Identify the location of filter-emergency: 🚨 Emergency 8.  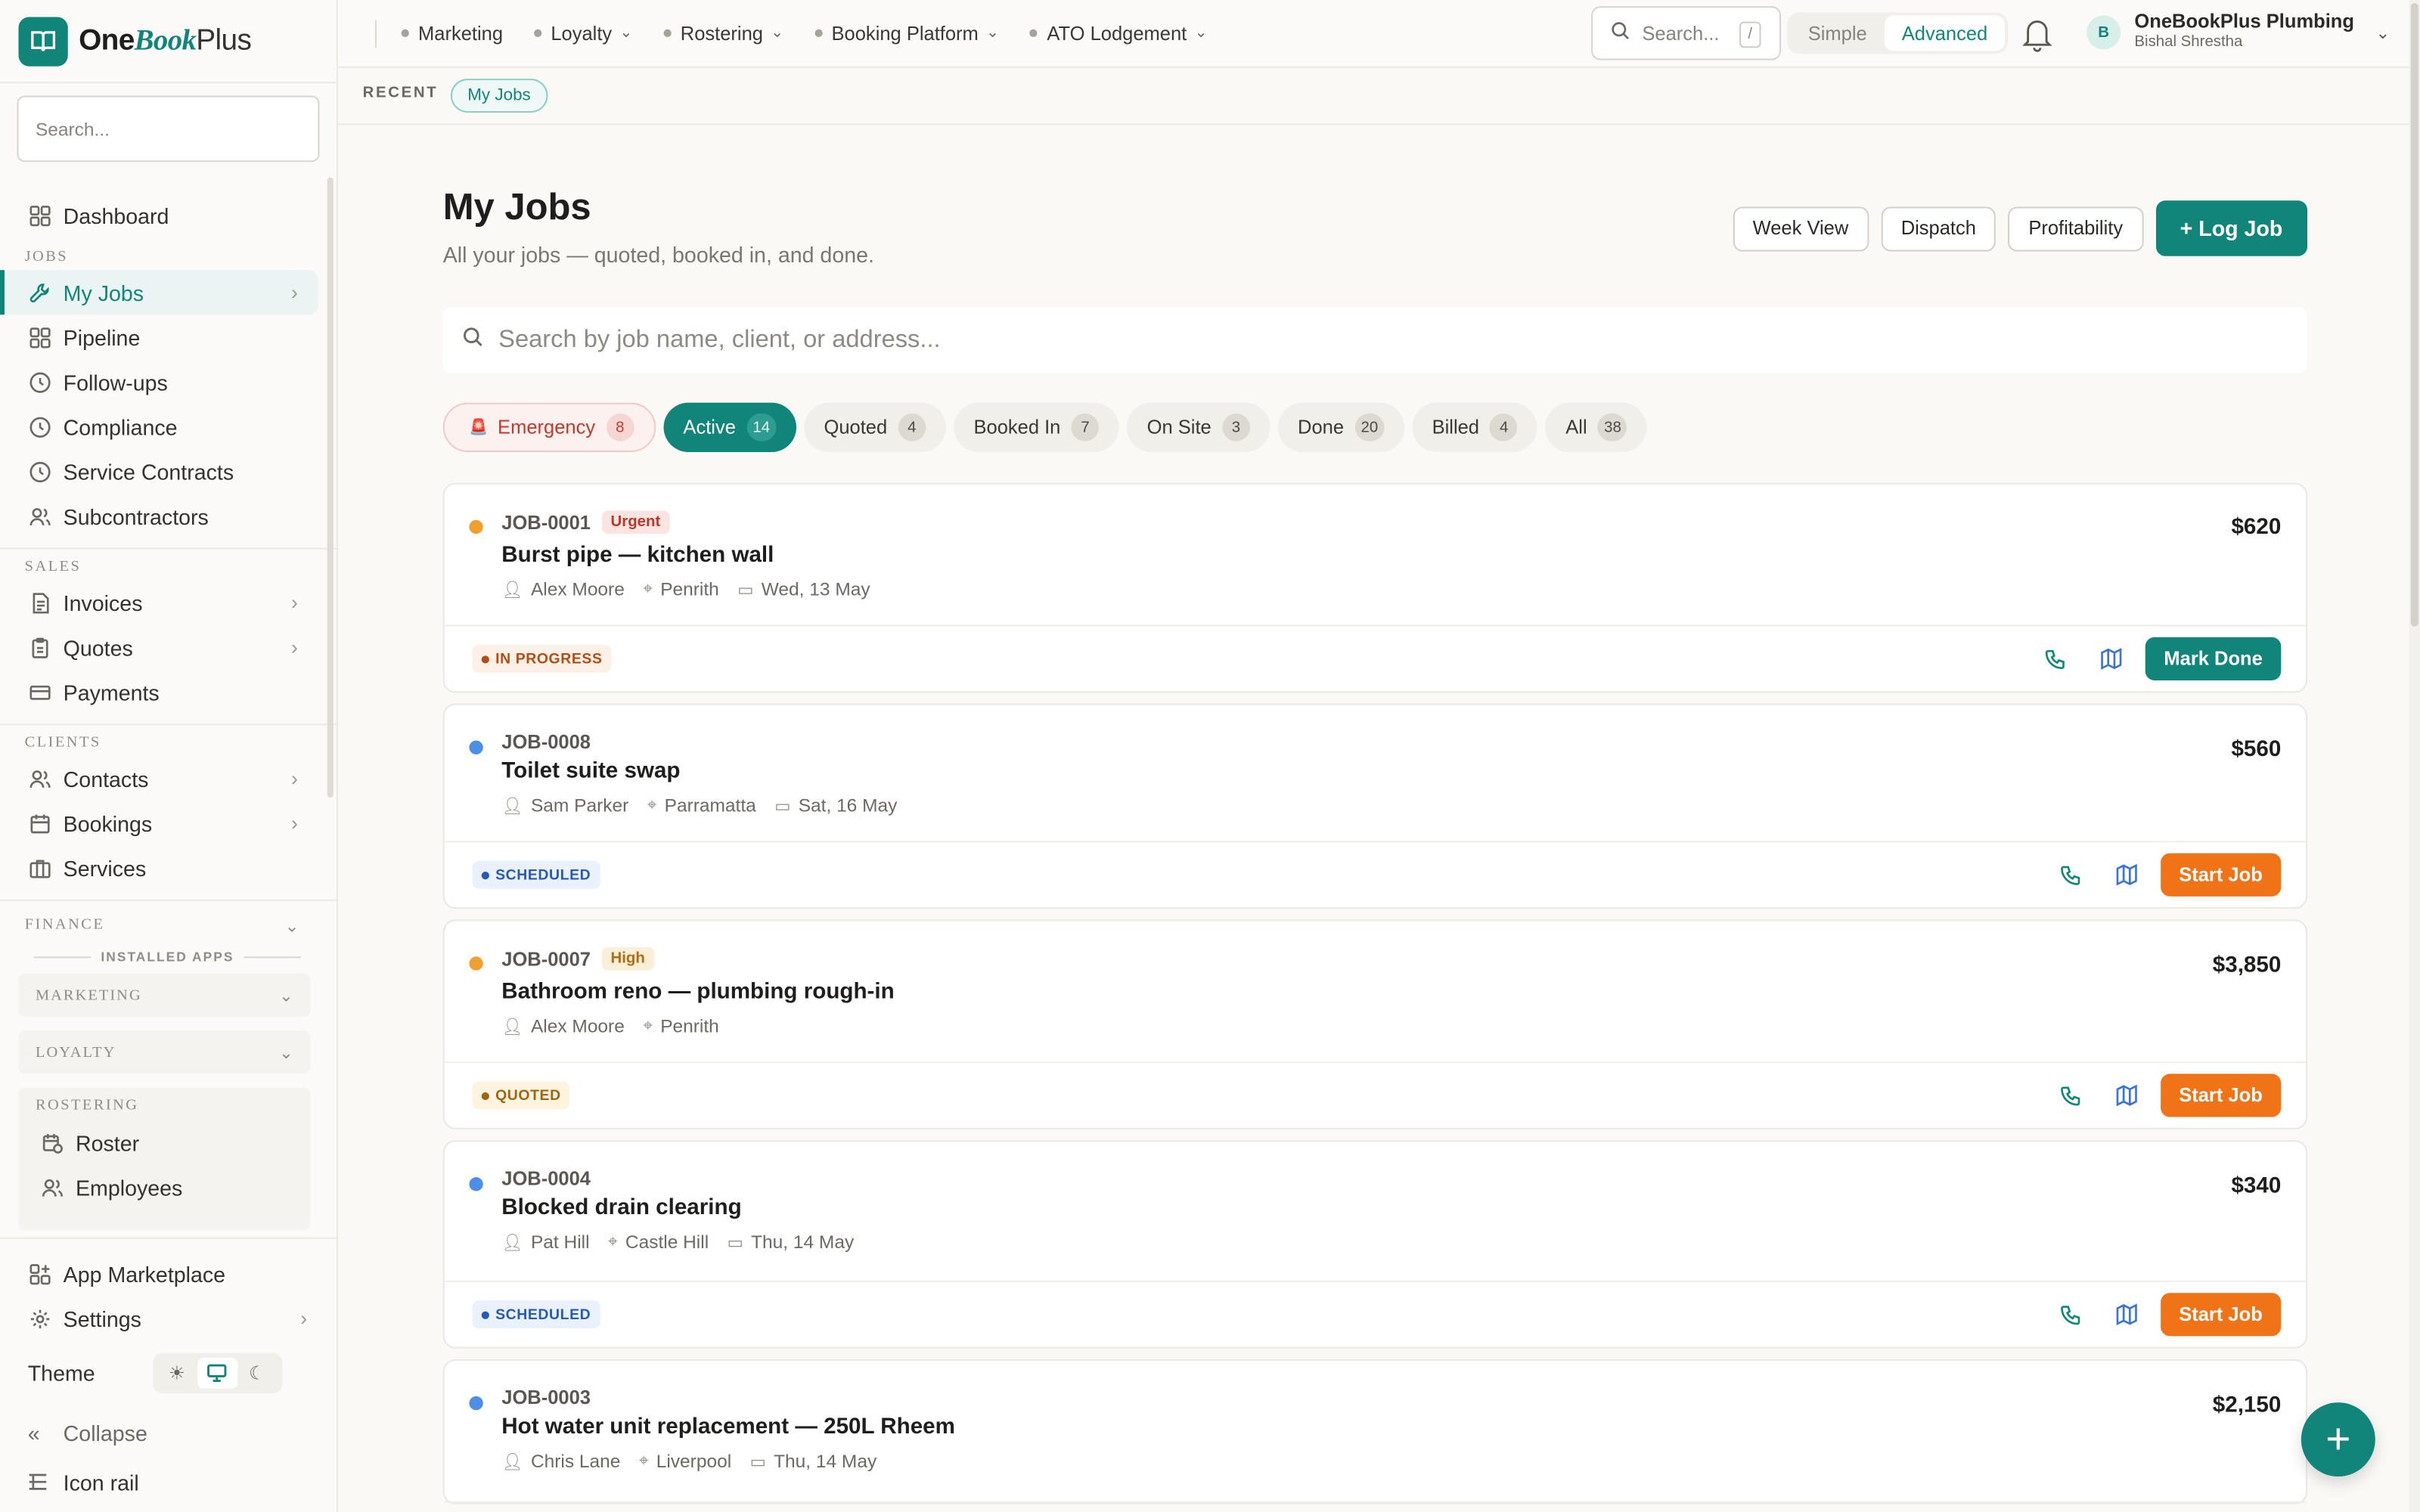
(549, 427).